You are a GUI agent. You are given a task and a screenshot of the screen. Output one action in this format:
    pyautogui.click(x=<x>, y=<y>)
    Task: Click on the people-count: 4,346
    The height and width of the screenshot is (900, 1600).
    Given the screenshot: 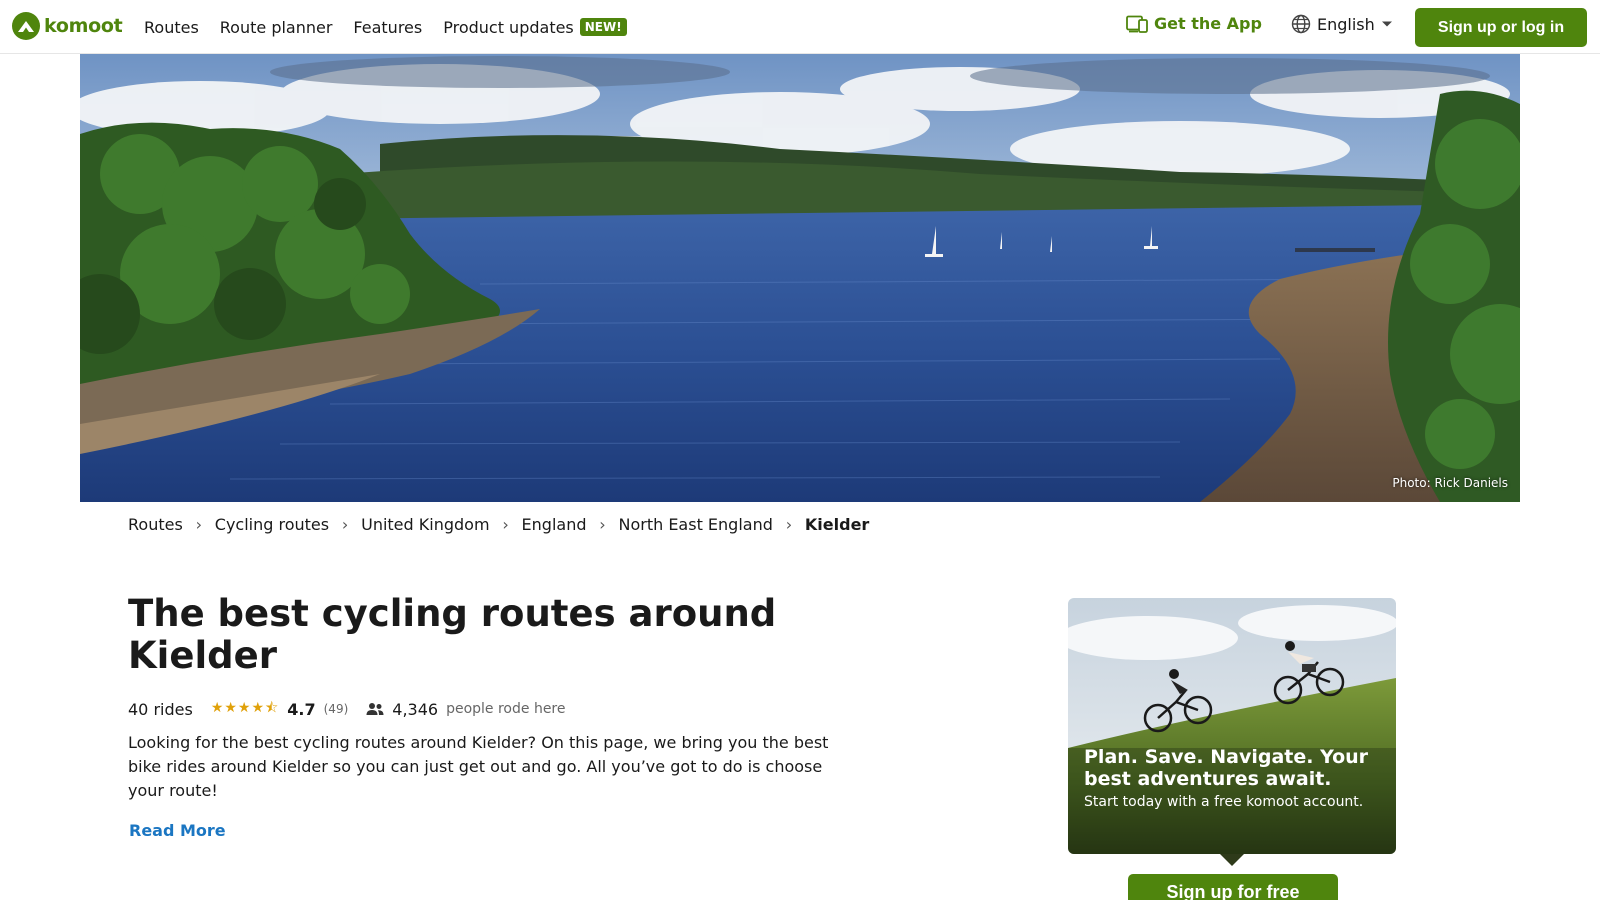 What is the action you would take?
    pyautogui.click(x=415, y=709)
    